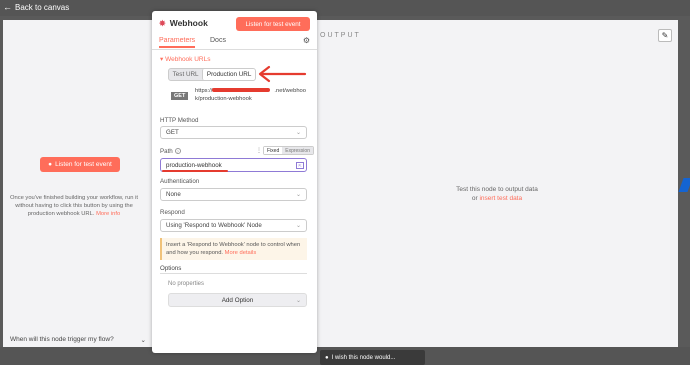  What do you see at coordinates (327, 357) in the screenshot?
I see `lightbulb-icon: ●` at bounding box center [327, 357].